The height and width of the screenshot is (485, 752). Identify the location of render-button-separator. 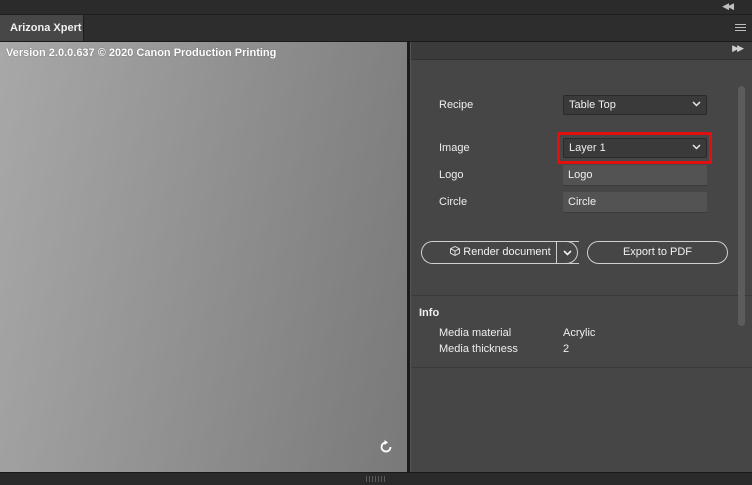
(556, 252).